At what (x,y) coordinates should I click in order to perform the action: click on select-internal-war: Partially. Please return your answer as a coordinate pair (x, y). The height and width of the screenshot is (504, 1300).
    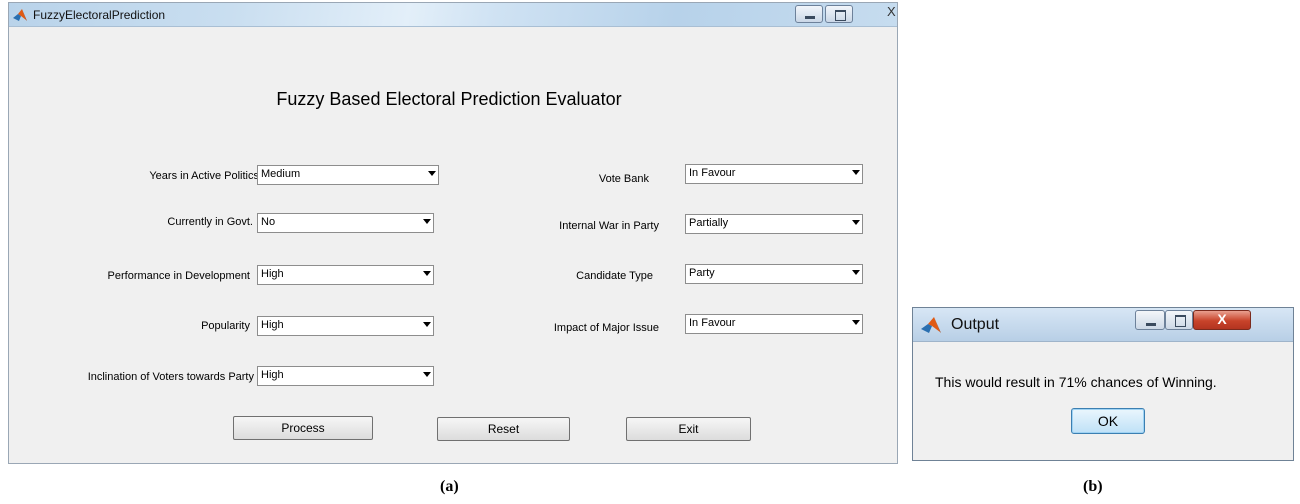
    Looking at the image, I should click on (774, 224).